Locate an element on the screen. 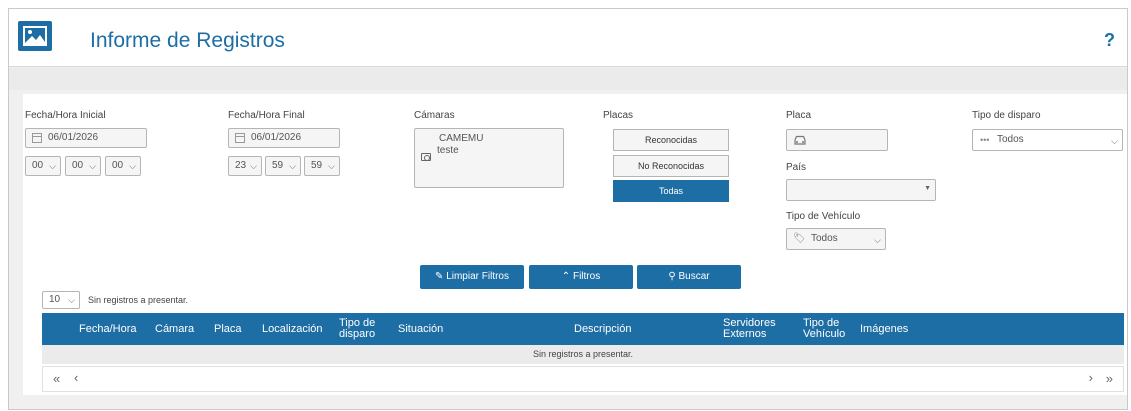 This screenshot has height=411, width=1131. trigger-type-value: Todos is located at coordinates (1010, 139).